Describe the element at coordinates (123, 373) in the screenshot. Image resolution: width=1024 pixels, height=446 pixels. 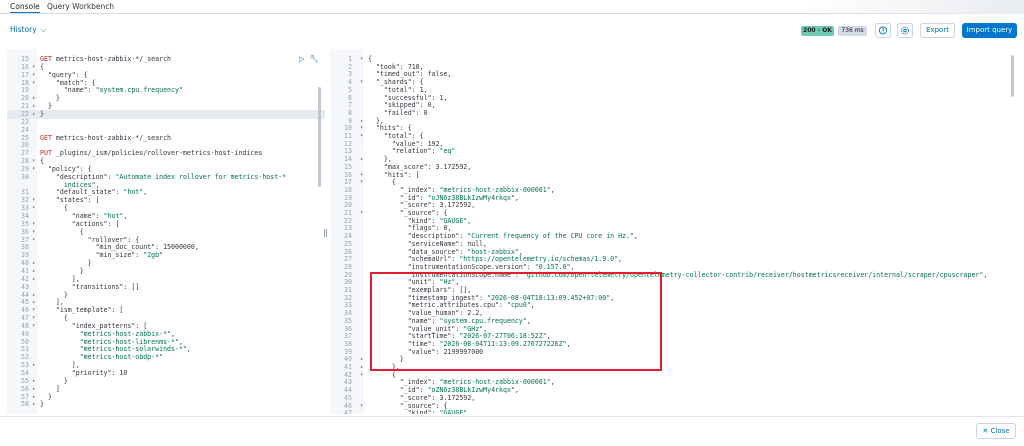
I see `code-token: 10` at that location.